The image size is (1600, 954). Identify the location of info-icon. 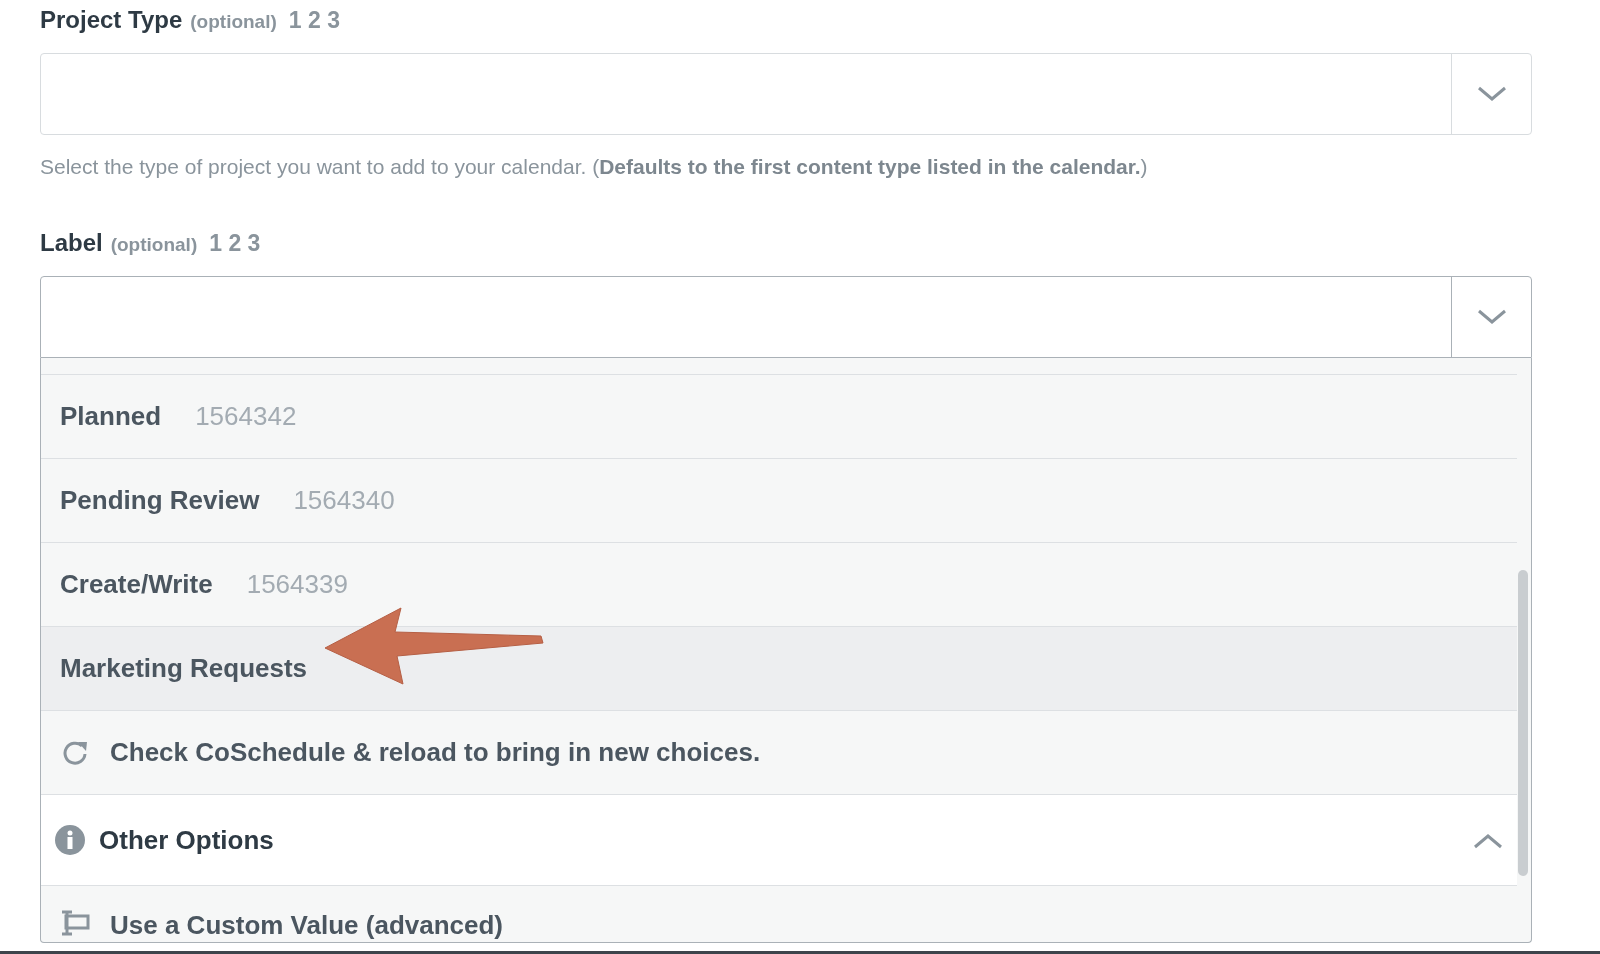
(70, 840).